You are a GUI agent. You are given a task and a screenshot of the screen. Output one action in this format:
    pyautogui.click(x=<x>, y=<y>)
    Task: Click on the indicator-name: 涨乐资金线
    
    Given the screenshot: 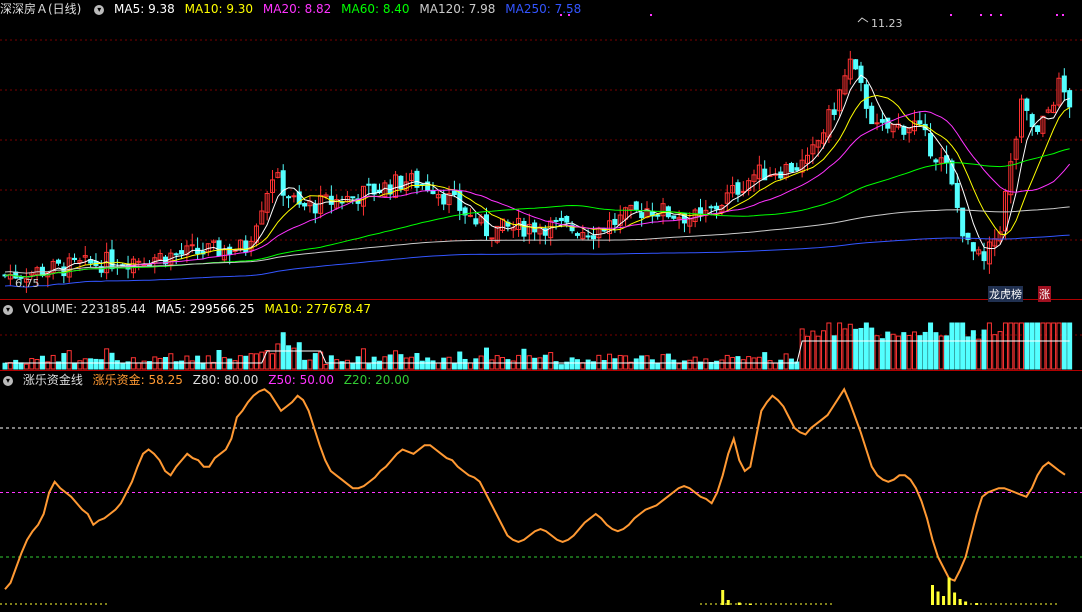 What is the action you would take?
    pyautogui.click(x=53, y=380)
    